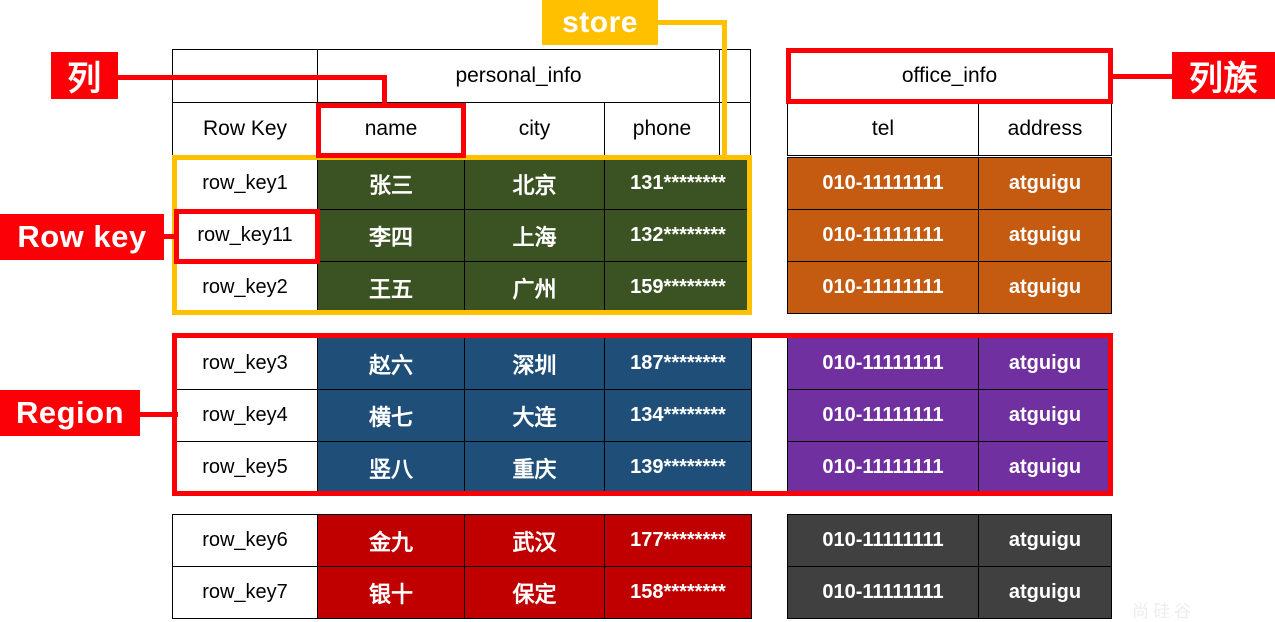  I want to click on table-row: 竖八, so click(391, 467).